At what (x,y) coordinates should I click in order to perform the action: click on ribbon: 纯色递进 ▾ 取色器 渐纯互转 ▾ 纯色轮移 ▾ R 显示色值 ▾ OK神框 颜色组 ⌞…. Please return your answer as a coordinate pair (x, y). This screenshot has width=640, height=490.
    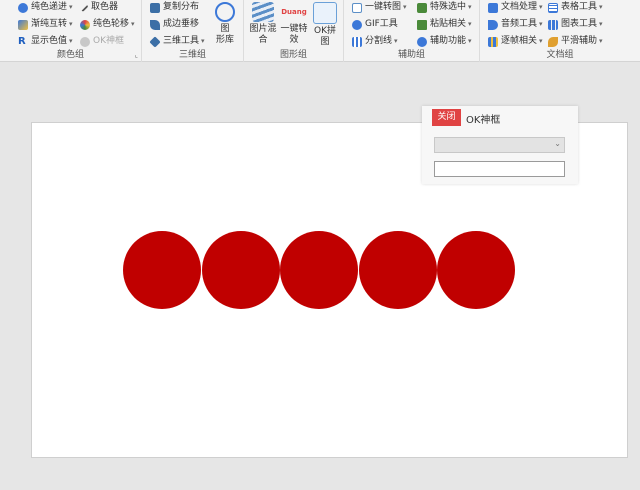
    Looking at the image, I should click on (320, 31).